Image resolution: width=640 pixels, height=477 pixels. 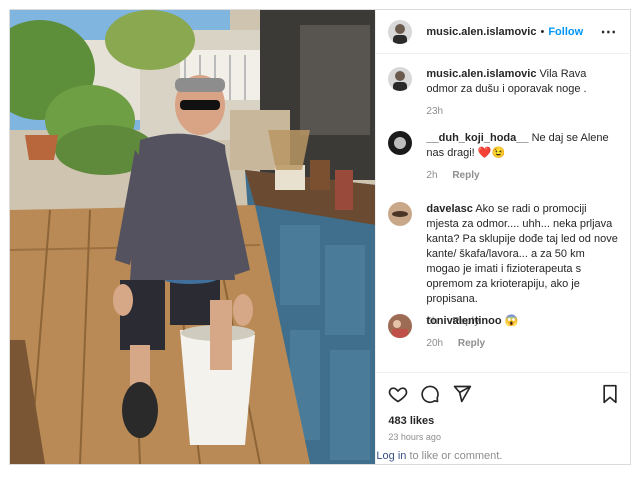 What do you see at coordinates (610, 394) in the screenshot?
I see `bookmark-icon` at bounding box center [610, 394].